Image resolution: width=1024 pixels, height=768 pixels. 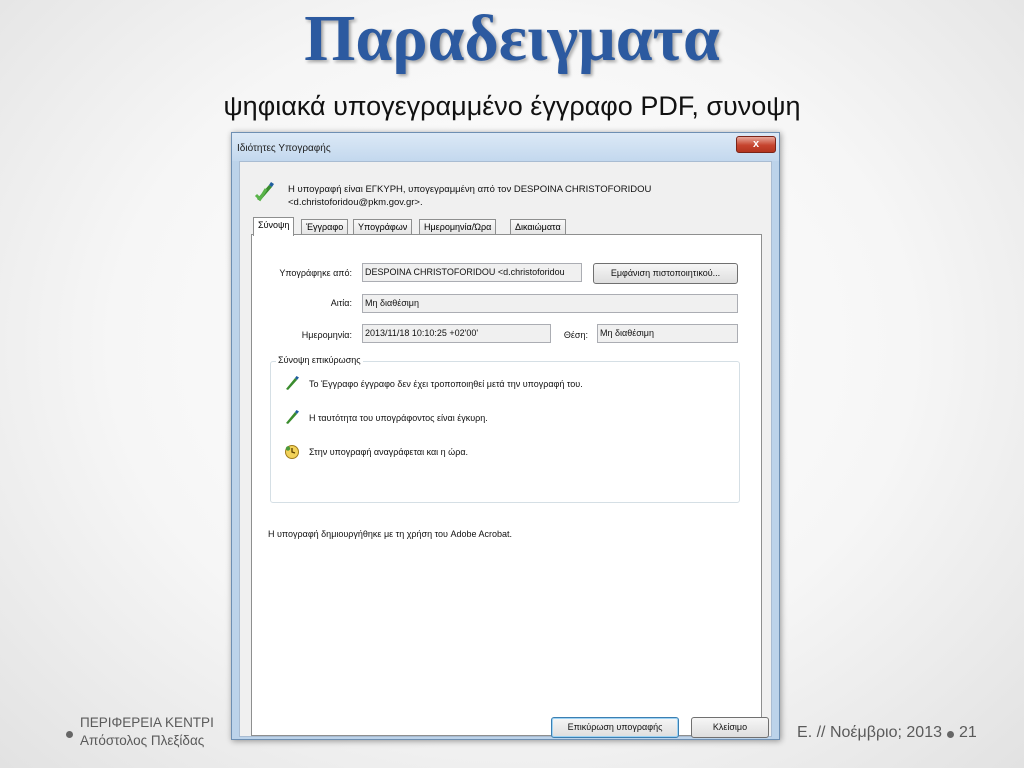 What do you see at coordinates (615, 727) in the screenshot?
I see `validate-signature-button: Επικύρωση υπογραφής` at bounding box center [615, 727].